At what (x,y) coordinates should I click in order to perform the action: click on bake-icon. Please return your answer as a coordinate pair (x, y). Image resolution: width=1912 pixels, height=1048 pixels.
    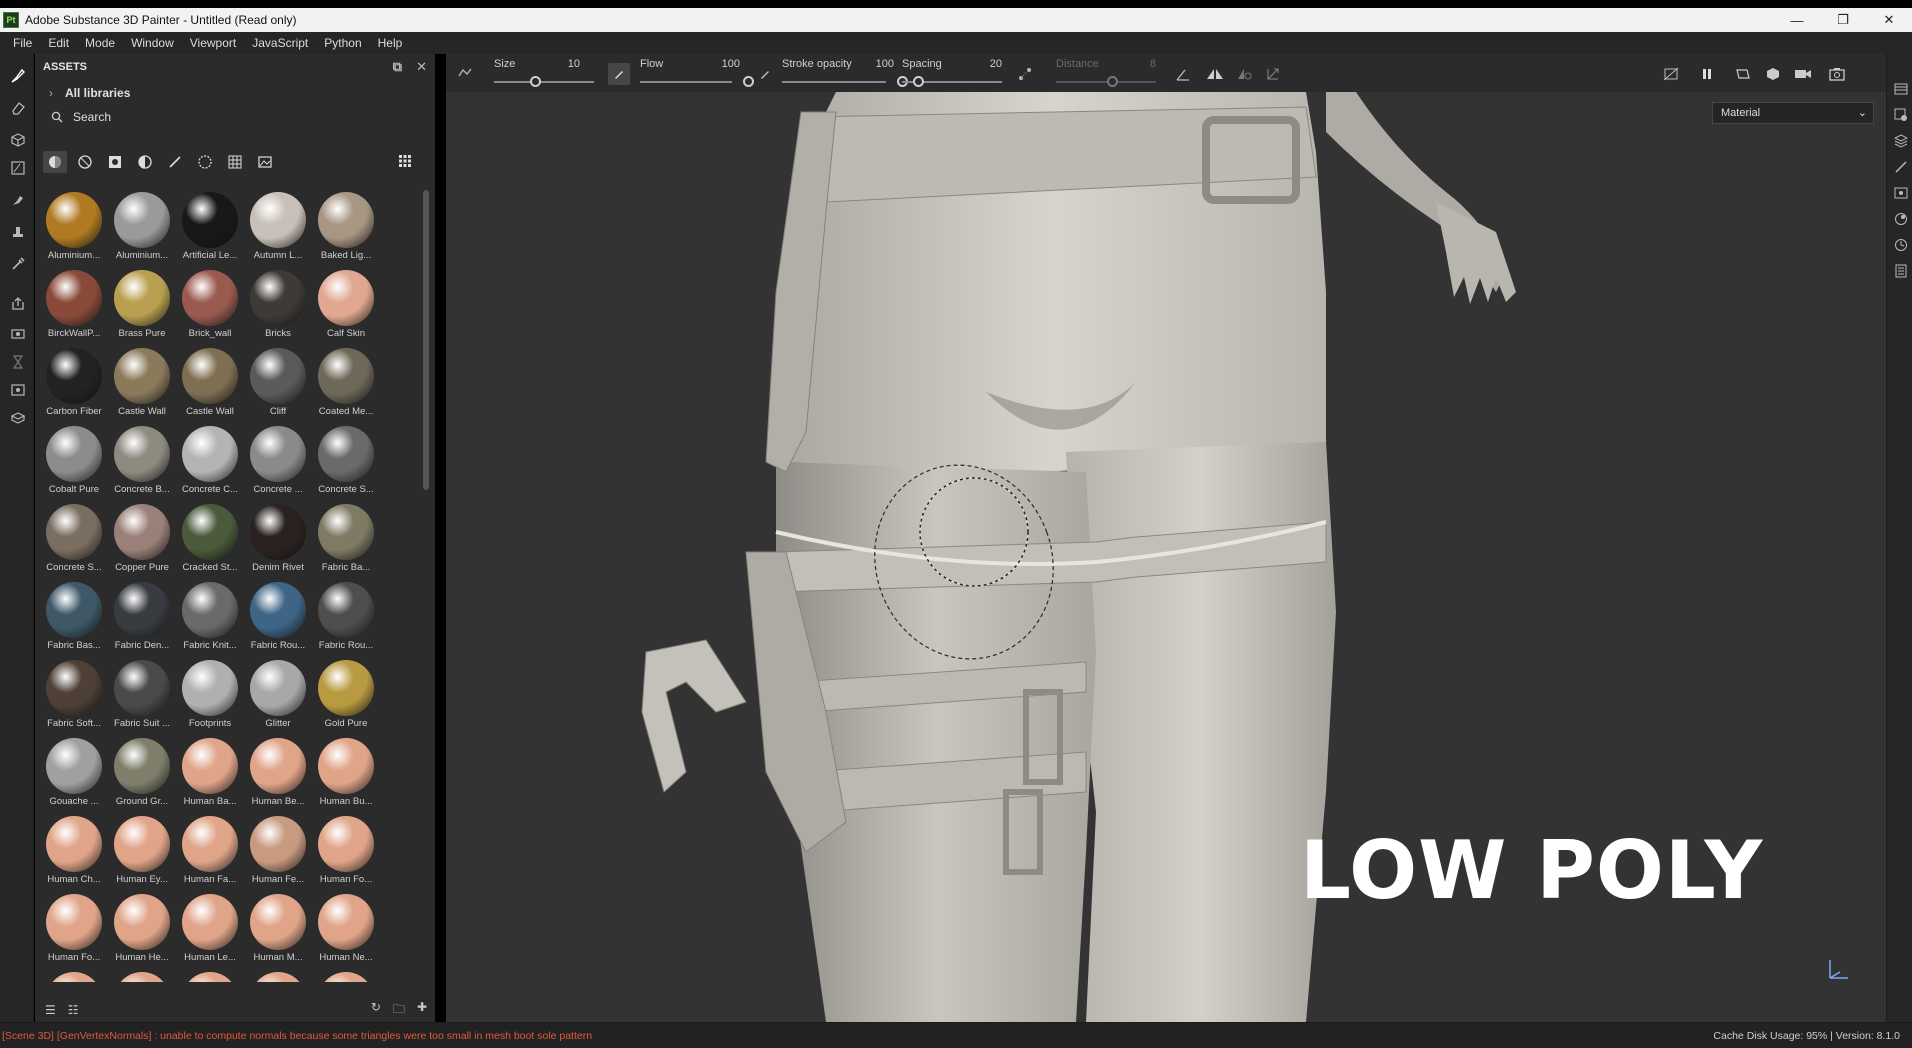
    Looking at the image, I should click on (18, 334).